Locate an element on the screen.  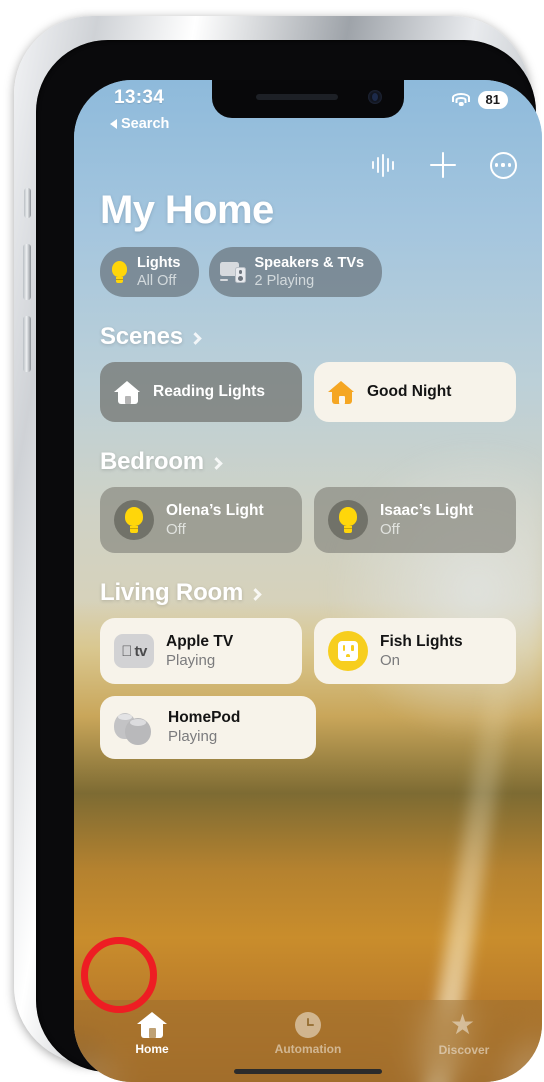
clock-icon is located at coordinates (308, 1025).